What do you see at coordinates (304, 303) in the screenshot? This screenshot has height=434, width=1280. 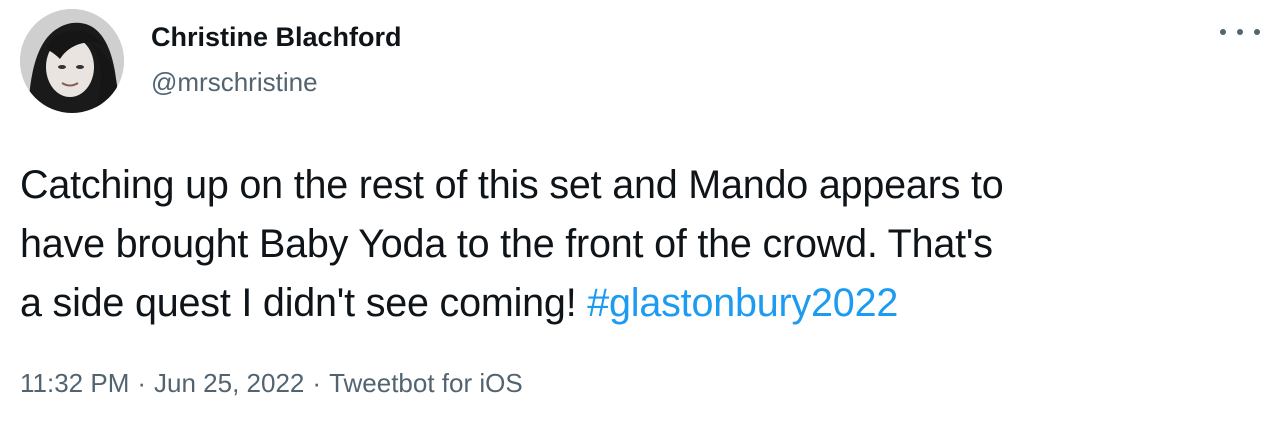 I see `tweet-text-segment: a side quest I didn't see coming!` at bounding box center [304, 303].